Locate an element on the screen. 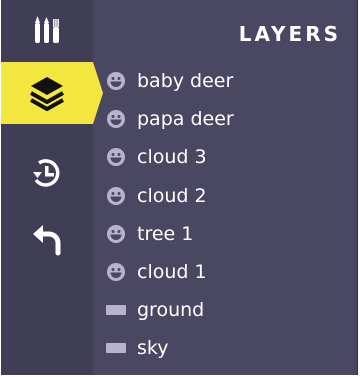 This screenshot has width=360, height=377. layer-label: sky is located at coordinates (153, 348).